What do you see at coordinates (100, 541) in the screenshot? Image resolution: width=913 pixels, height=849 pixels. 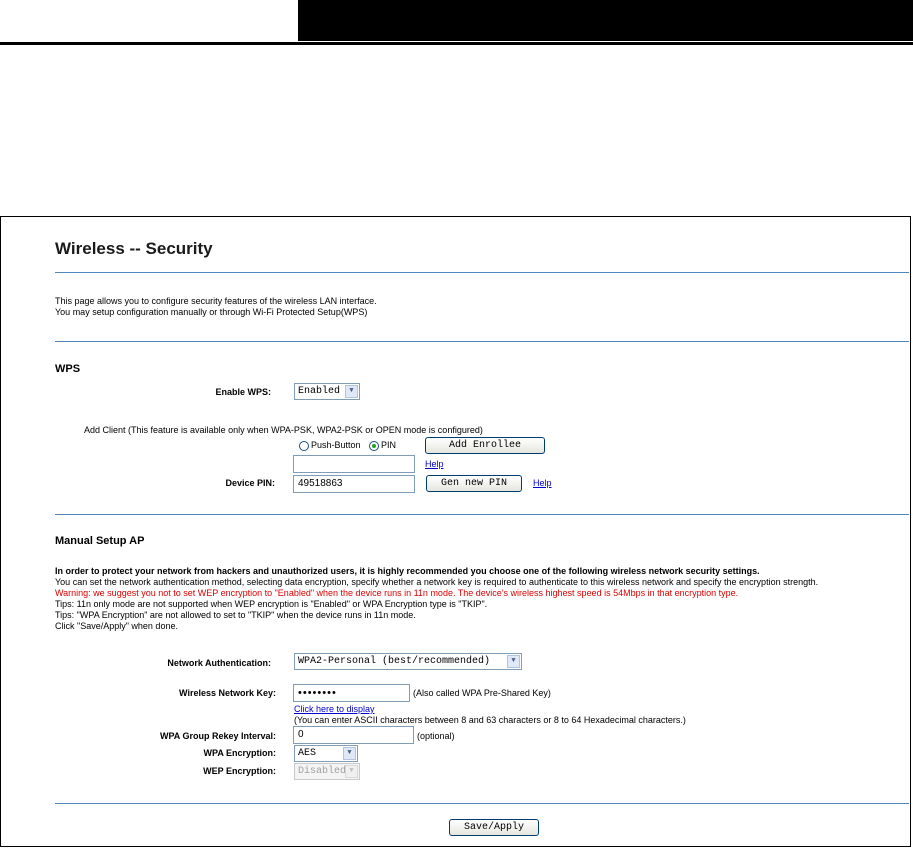 I see `manual-setup-heading: Manual Setup AP` at bounding box center [100, 541].